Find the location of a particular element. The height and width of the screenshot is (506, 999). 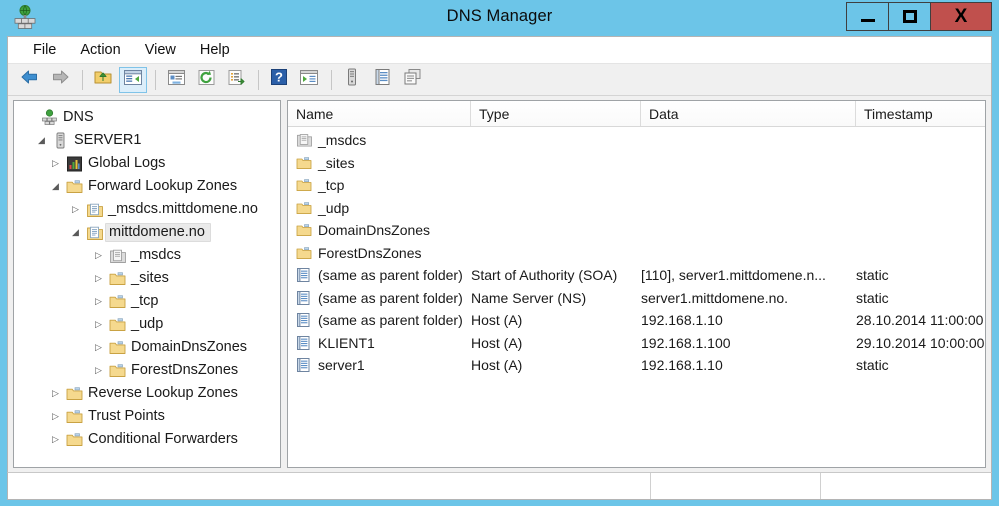

properties-button is located at coordinates (176, 80).